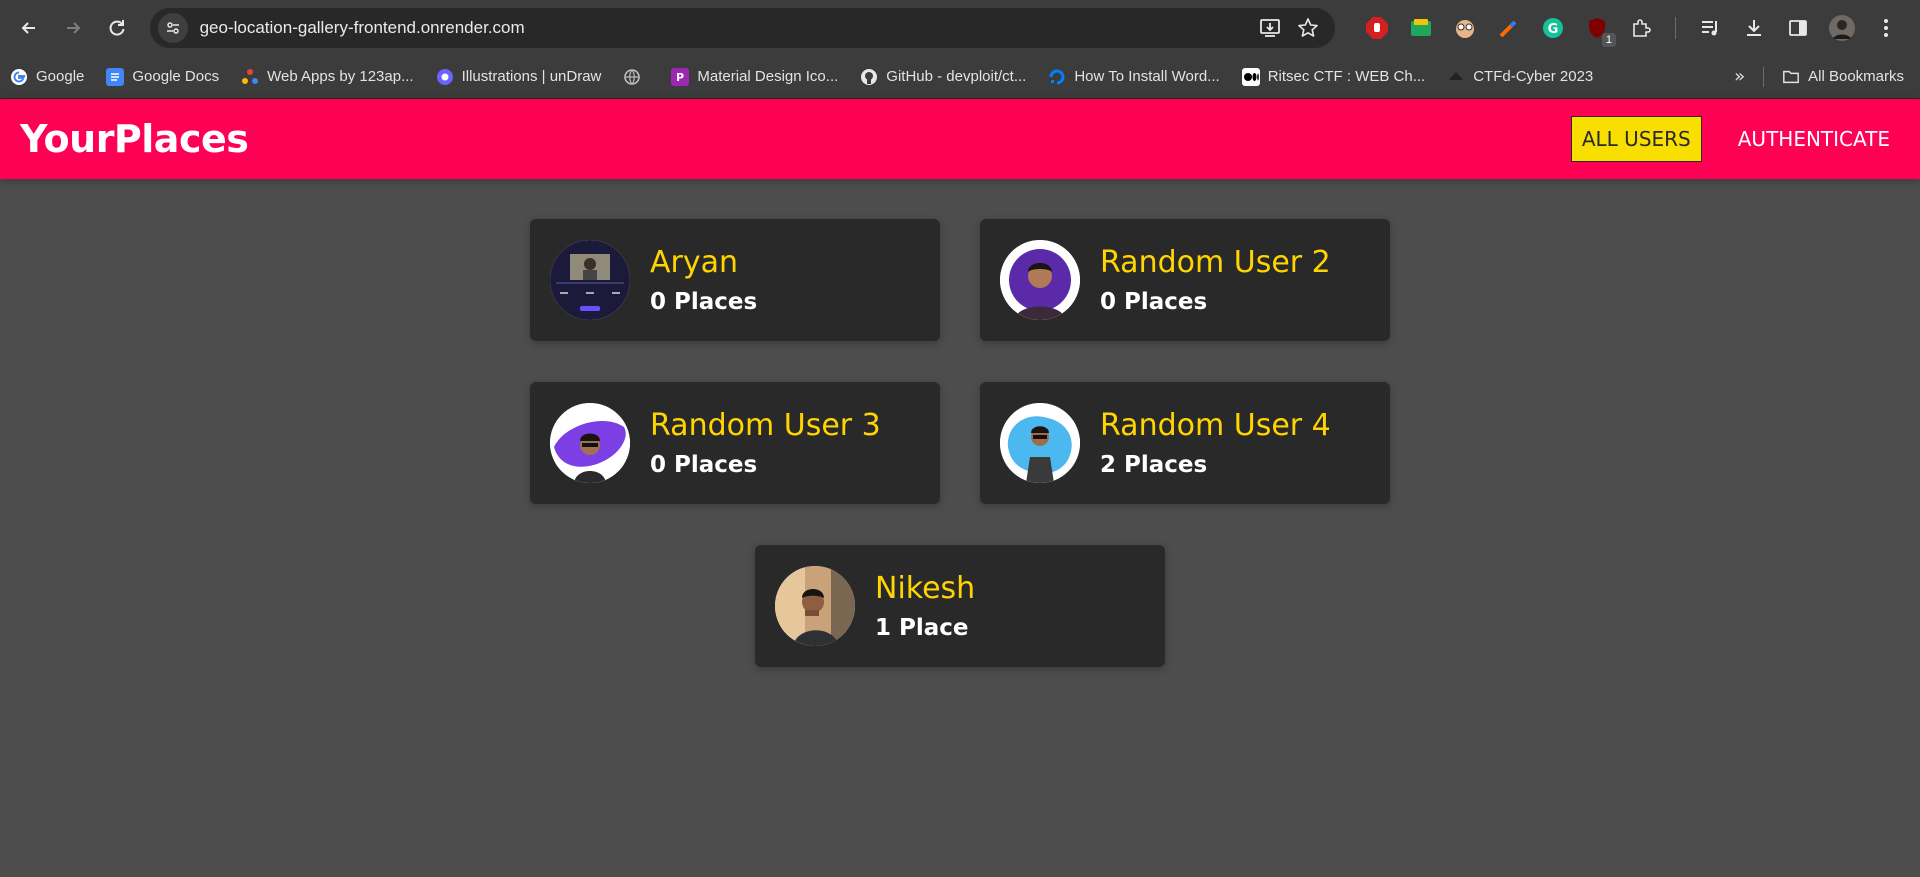  What do you see at coordinates (1814, 139) in the screenshot?
I see `nav-authenticate: AUTHENTICATE` at bounding box center [1814, 139].